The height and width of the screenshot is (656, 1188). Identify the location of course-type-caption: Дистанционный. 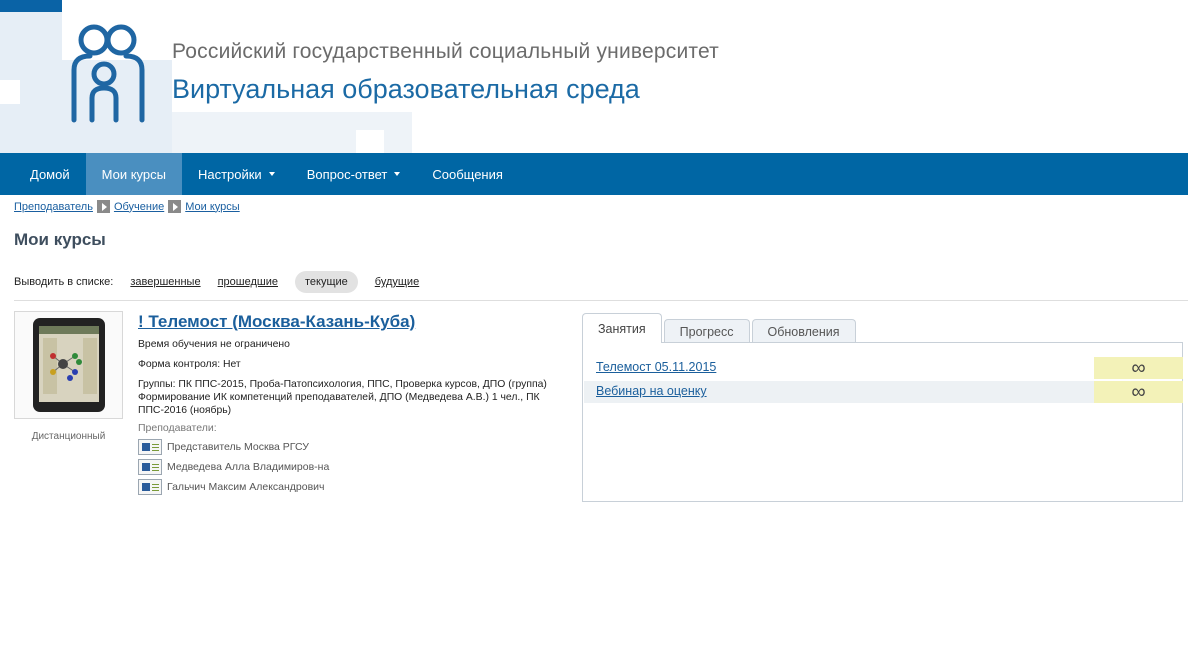
(68, 436).